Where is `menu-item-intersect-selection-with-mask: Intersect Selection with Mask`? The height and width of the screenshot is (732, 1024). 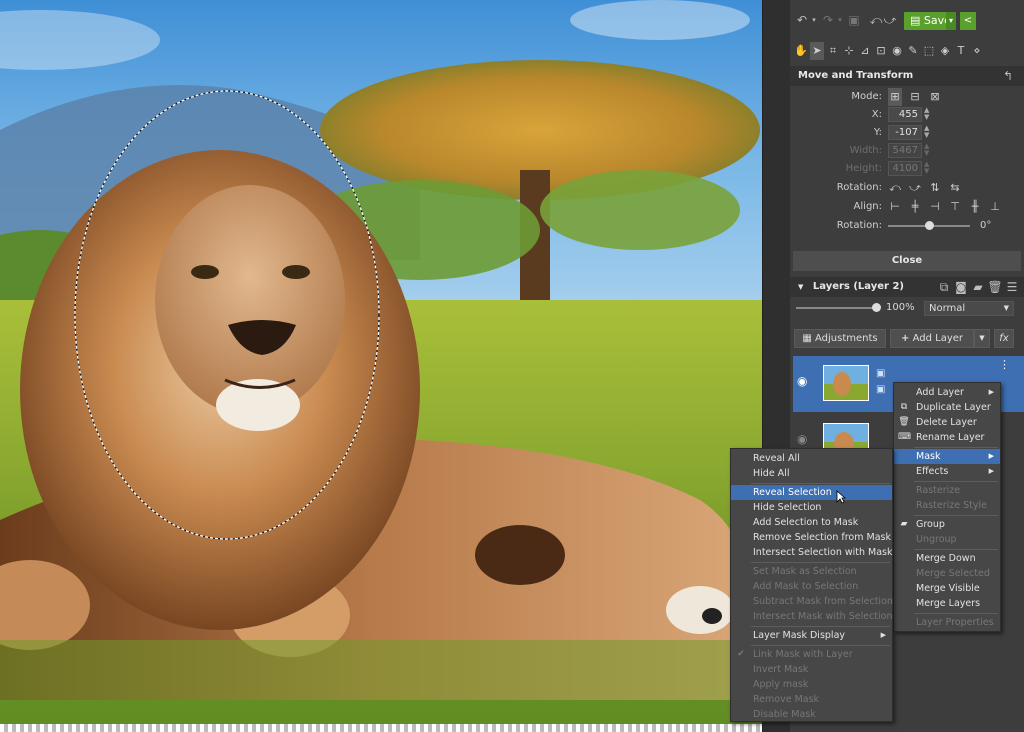 menu-item-intersect-selection-with-mask: Intersect Selection with Mask is located at coordinates (812, 552).